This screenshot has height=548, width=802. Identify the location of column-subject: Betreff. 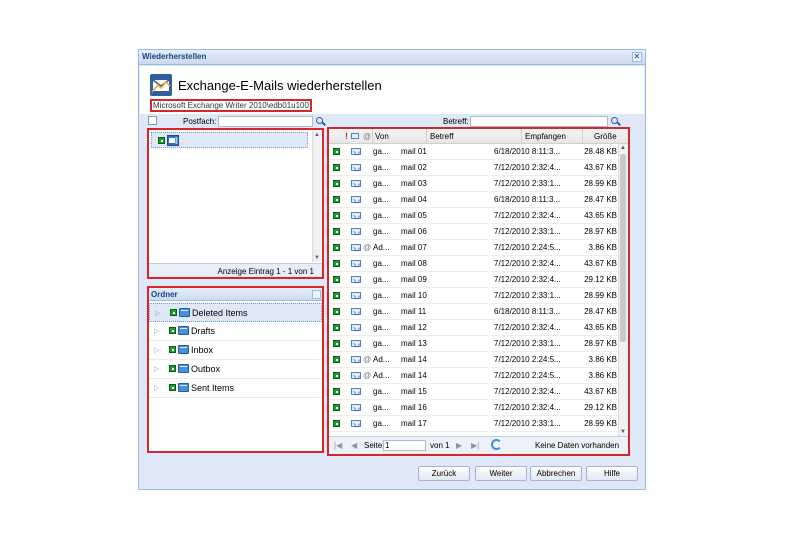
(441, 136).